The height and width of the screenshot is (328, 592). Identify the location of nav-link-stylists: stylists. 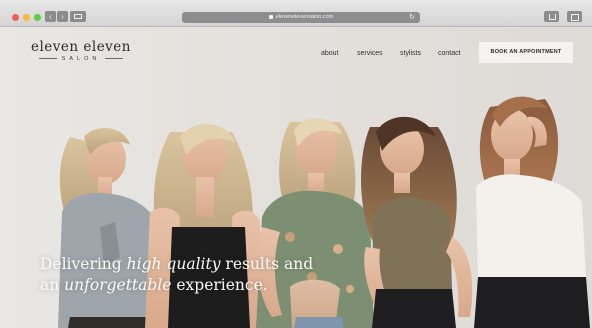
(410, 53).